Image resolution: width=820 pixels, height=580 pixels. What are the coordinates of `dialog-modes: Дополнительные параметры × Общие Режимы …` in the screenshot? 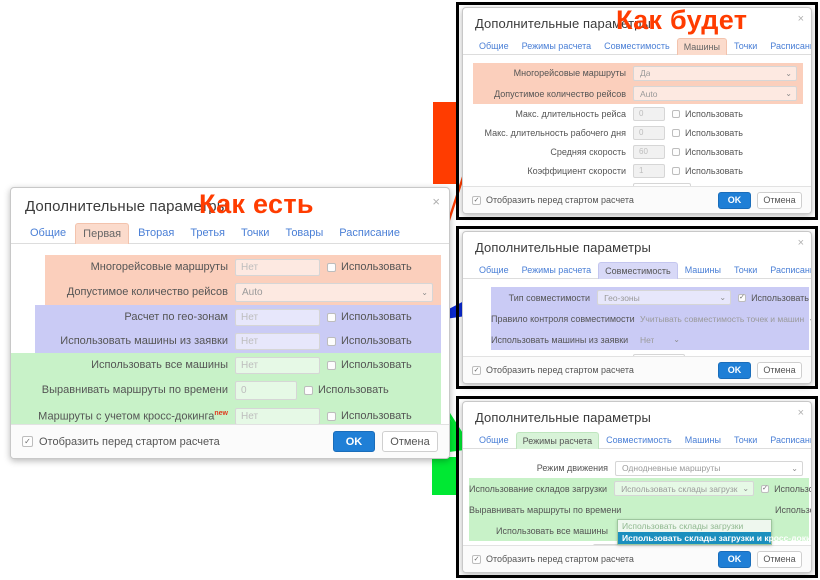 It's located at (637, 487).